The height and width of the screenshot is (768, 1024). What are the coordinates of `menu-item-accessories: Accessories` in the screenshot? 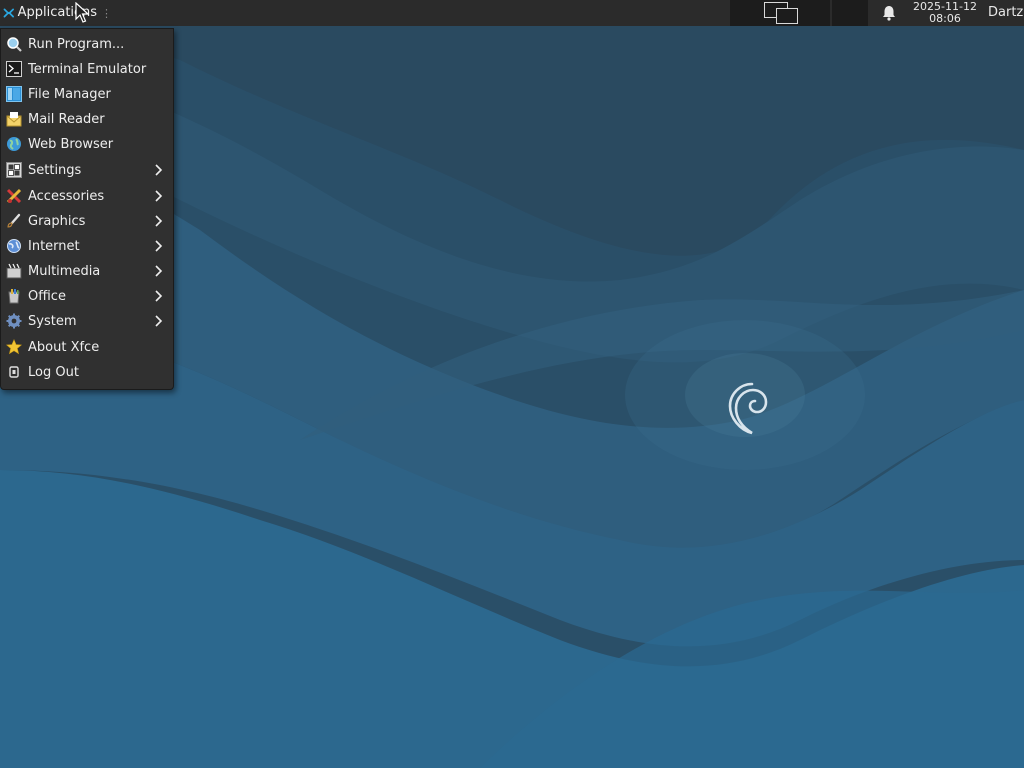 It's located at (87, 196).